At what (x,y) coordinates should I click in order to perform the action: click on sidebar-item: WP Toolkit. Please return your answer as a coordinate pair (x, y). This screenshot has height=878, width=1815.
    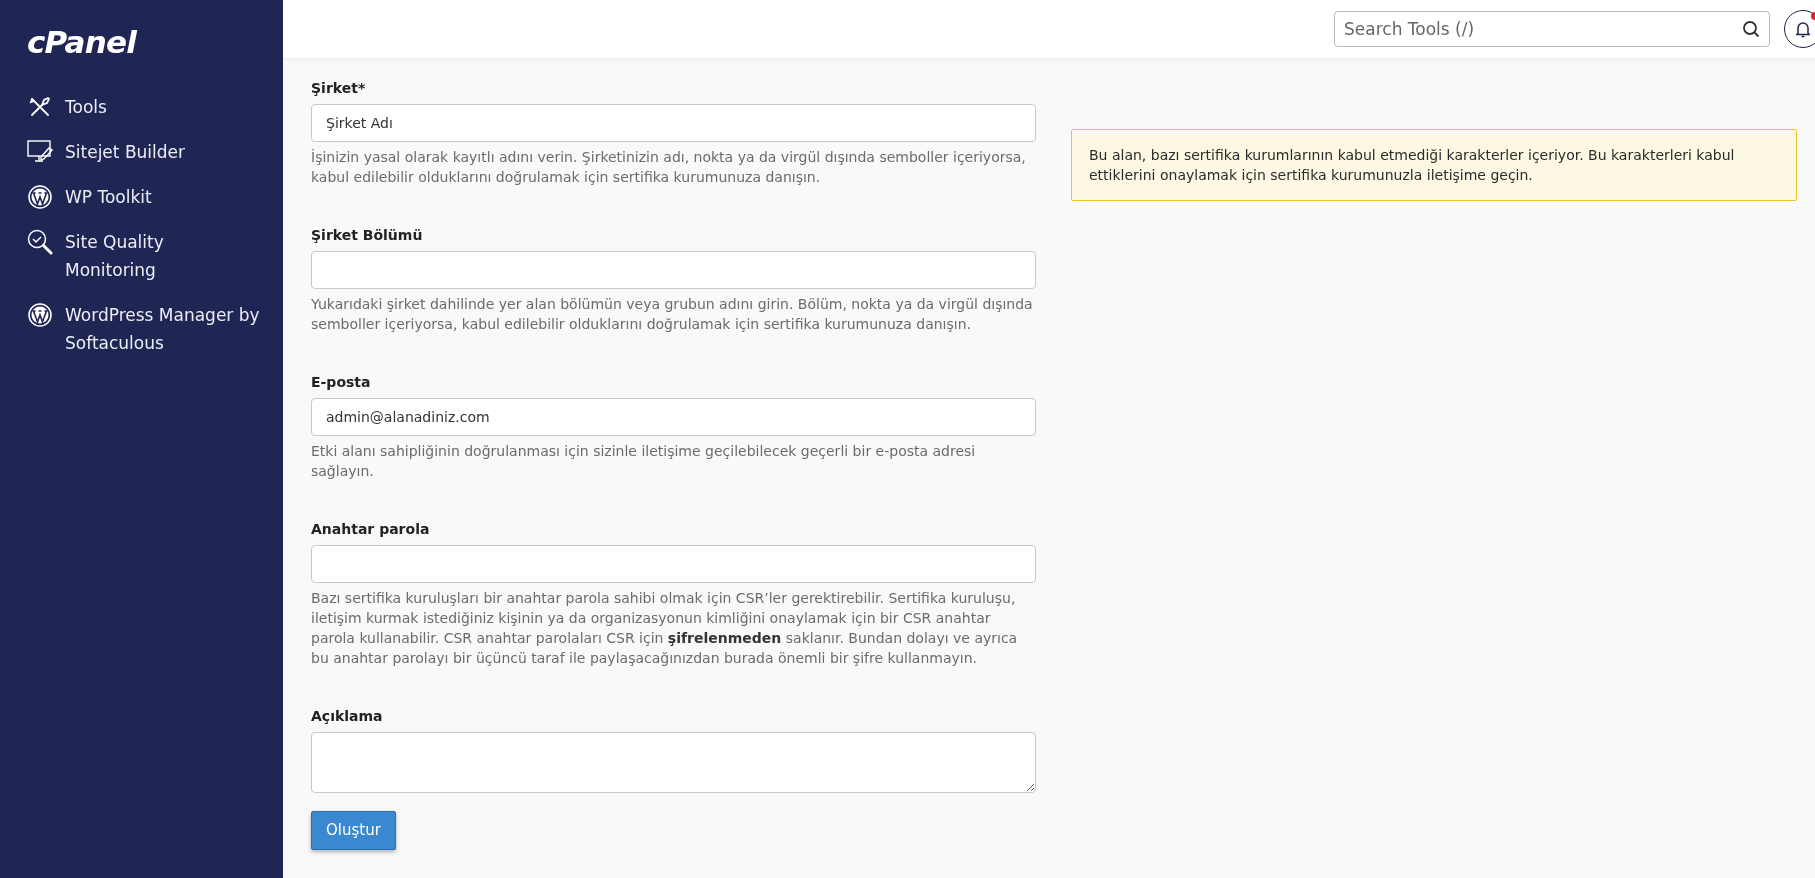
    Looking at the image, I should click on (141, 197).